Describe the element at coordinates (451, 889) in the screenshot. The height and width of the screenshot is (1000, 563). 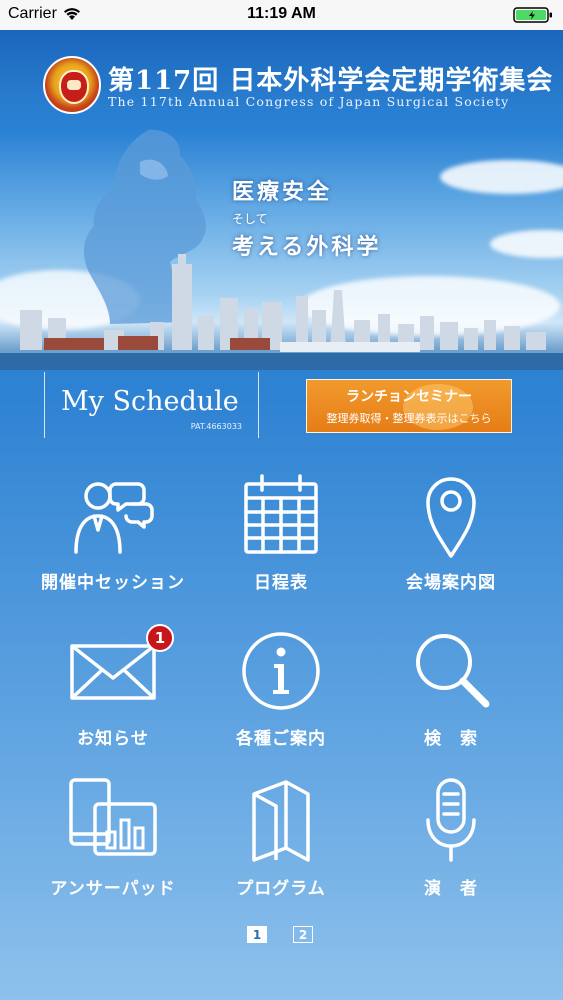
I see `menu-label-speakers: 演 者` at that location.